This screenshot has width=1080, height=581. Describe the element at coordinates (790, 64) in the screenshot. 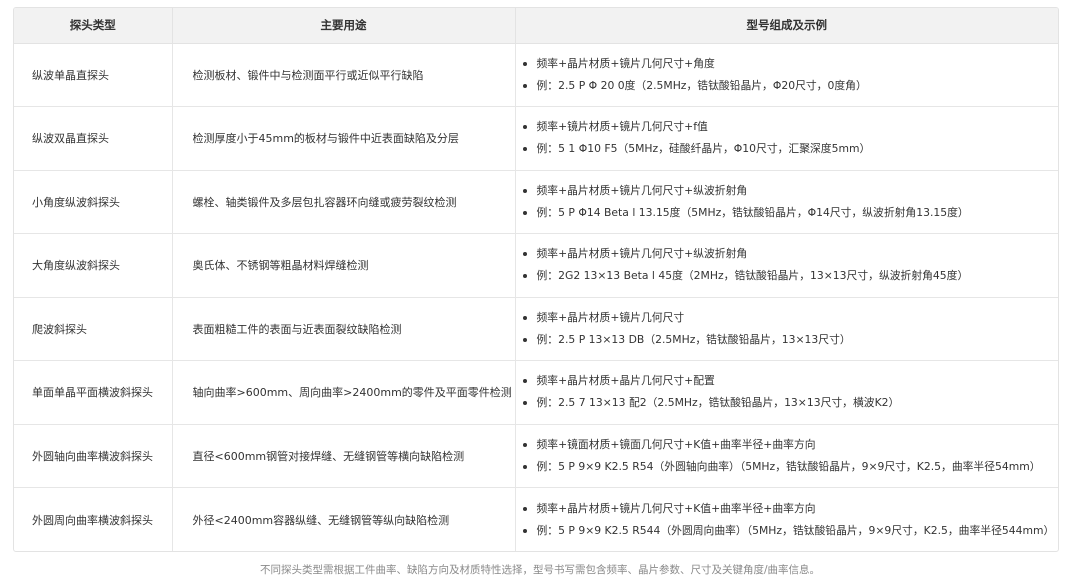

I see `composition-bullet: 频率+晶片材质+镜片几何尺寸+角度` at that location.